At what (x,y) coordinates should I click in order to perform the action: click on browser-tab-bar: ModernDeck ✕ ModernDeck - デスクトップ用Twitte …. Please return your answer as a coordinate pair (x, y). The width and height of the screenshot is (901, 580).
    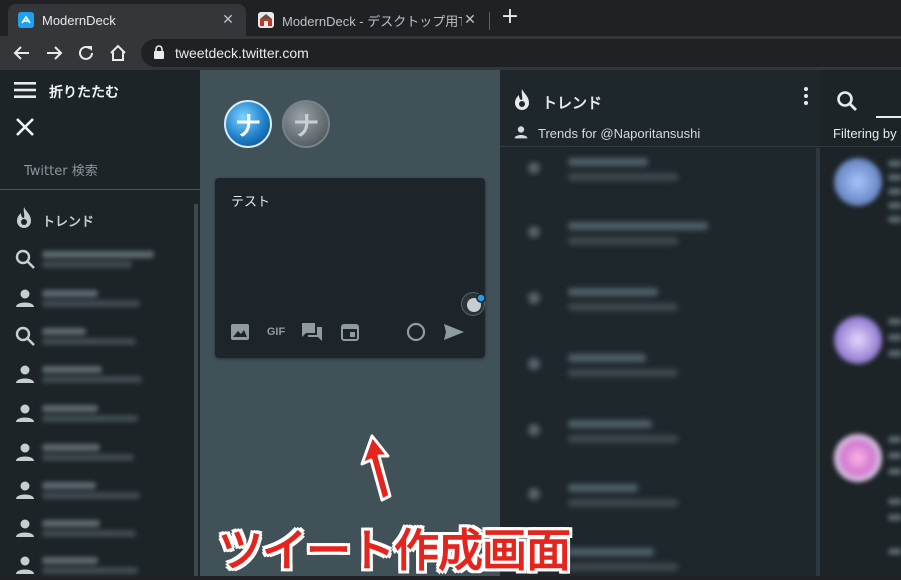
    Looking at the image, I should click on (450, 18).